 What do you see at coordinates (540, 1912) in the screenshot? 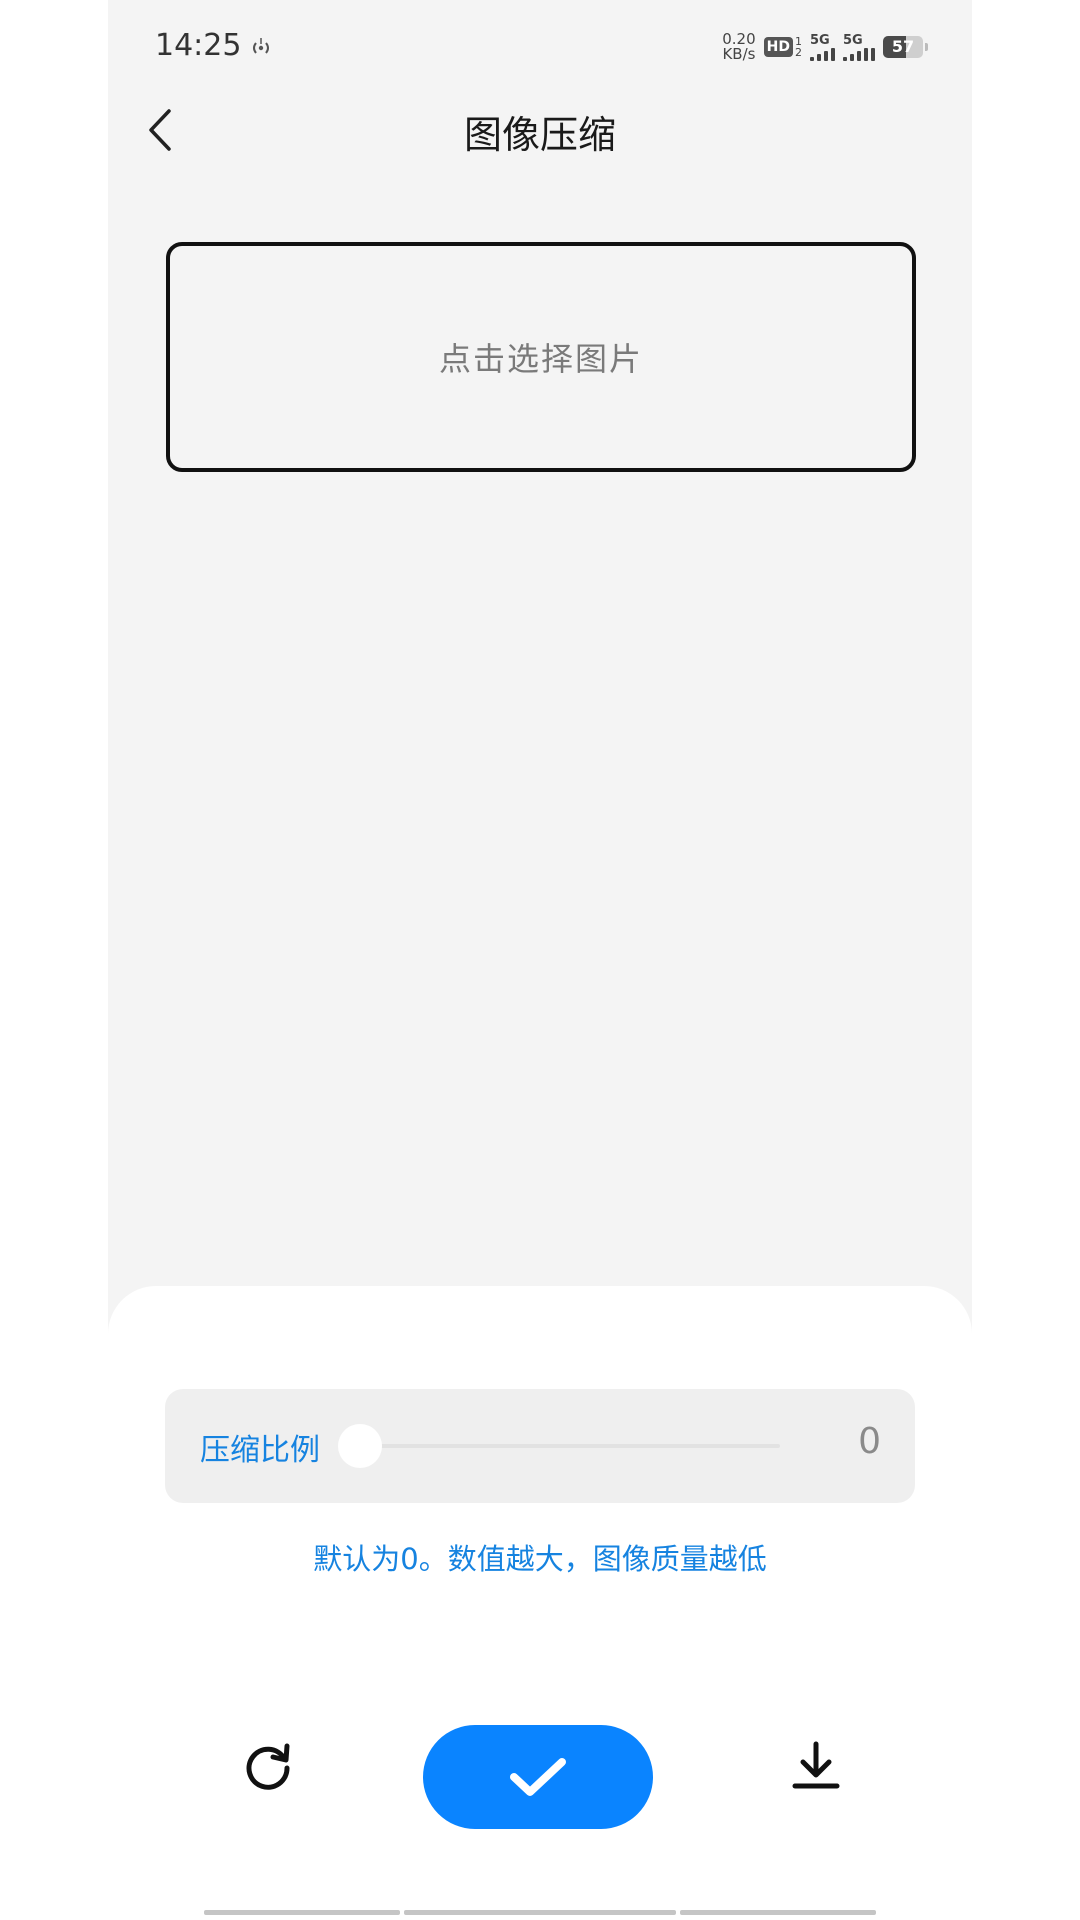
I see `gesture-bar` at bounding box center [540, 1912].